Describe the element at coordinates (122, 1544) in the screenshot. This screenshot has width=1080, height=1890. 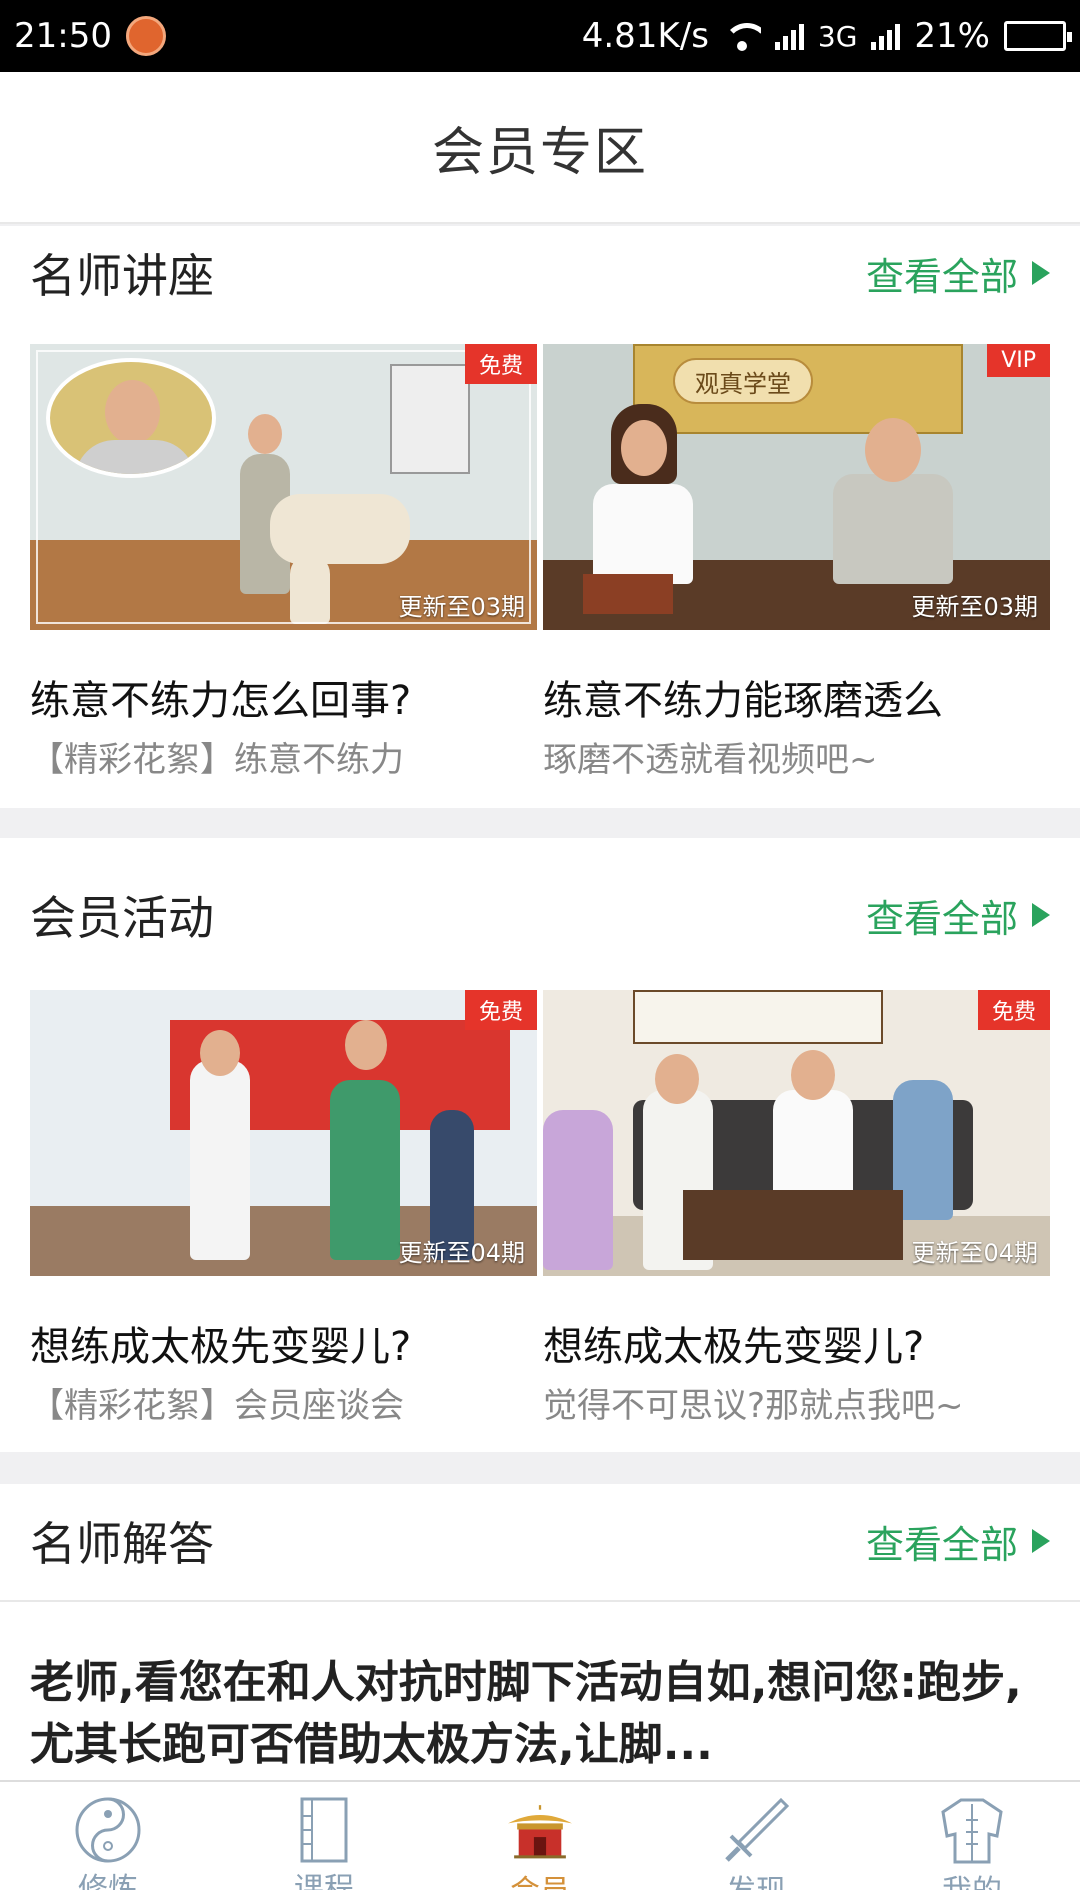
I see `section-title: 名师解答` at that location.